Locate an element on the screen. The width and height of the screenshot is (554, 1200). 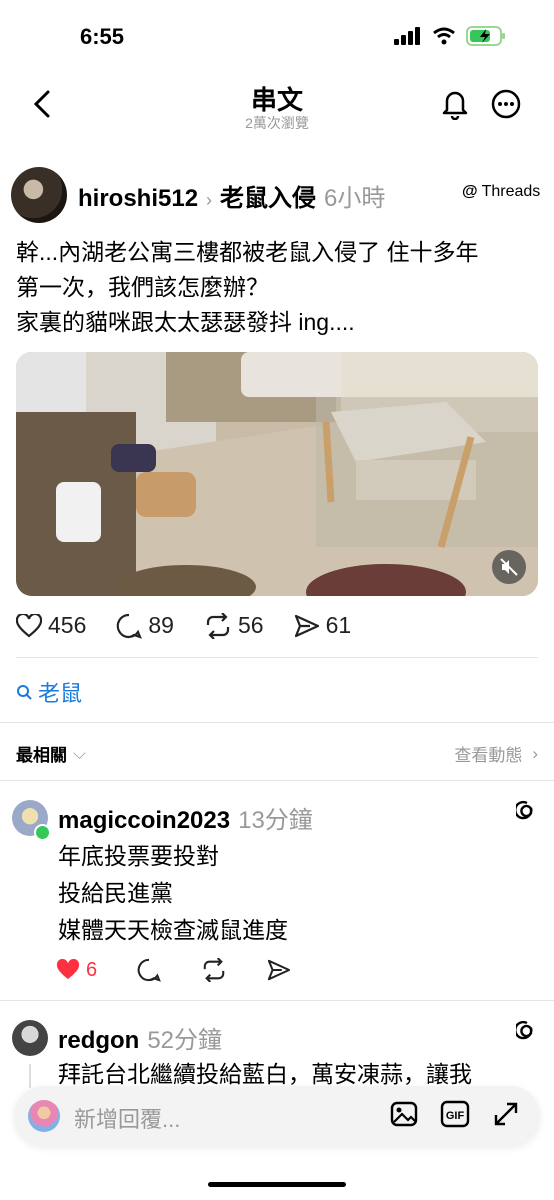
topic-tag-label: 老鼠 is located at coordinates (60, 693).